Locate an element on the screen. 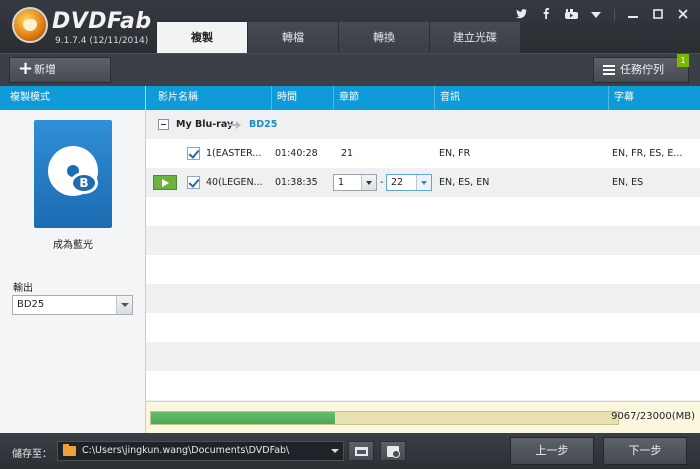 Image resolution: width=700 pixels, height=469 pixels. previous-button: 上一步 is located at coordinates (552, 451).